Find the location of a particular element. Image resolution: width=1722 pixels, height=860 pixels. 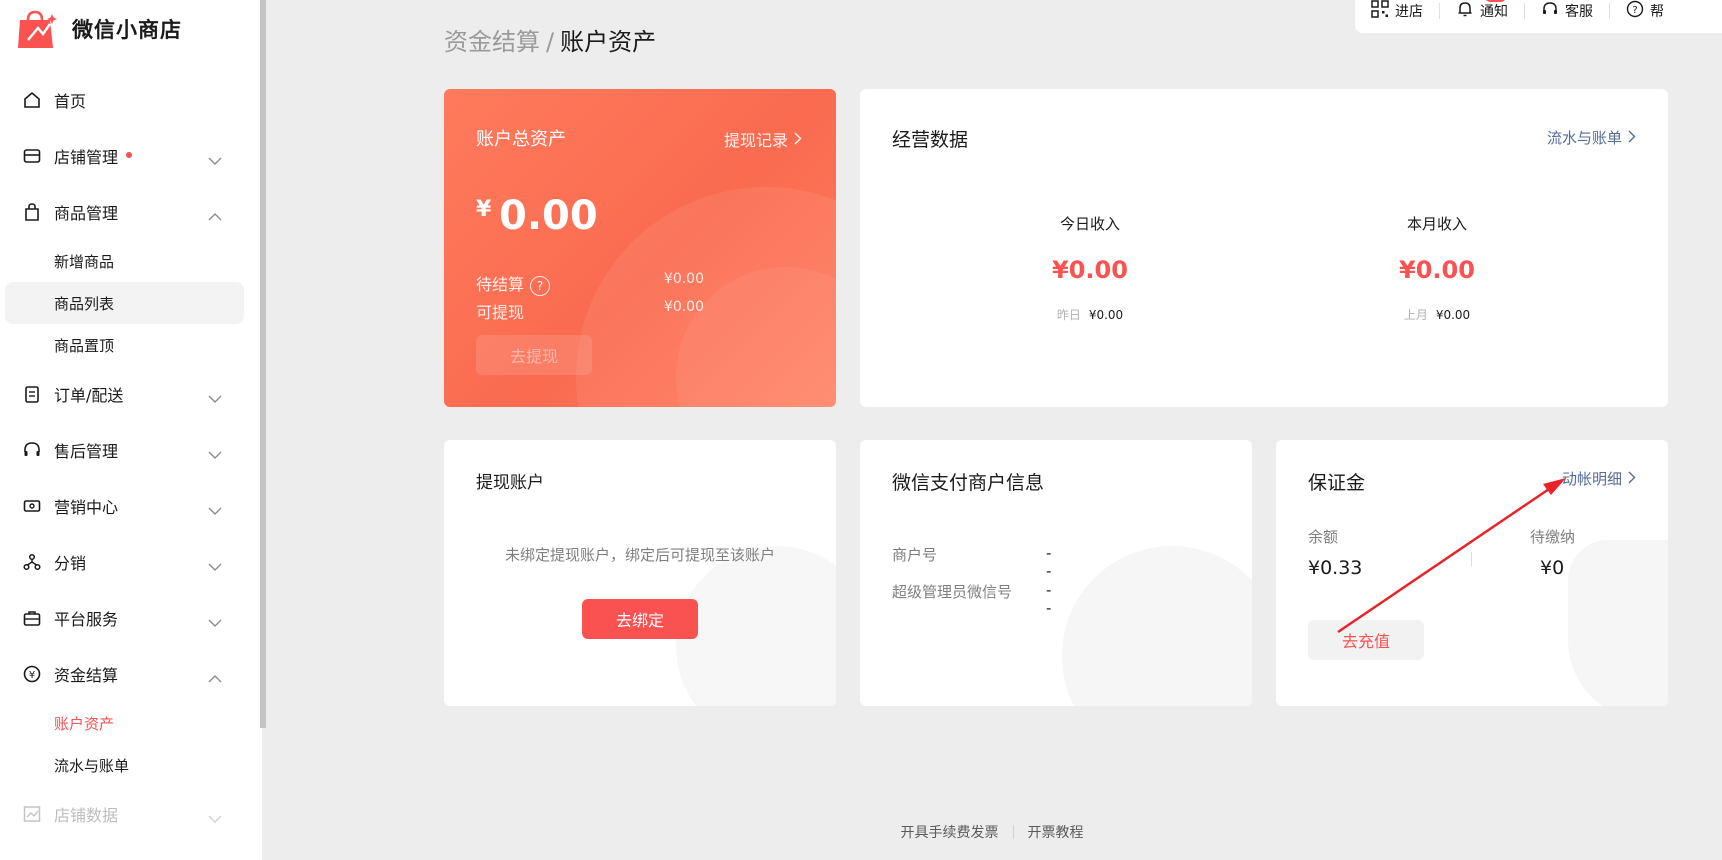

app-name: 微信小商店 is located at coordinates (127, 30).